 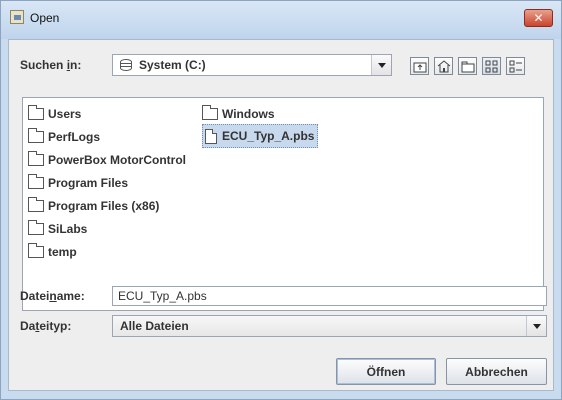 I want to click on home-button, so click(x=443, y=66).